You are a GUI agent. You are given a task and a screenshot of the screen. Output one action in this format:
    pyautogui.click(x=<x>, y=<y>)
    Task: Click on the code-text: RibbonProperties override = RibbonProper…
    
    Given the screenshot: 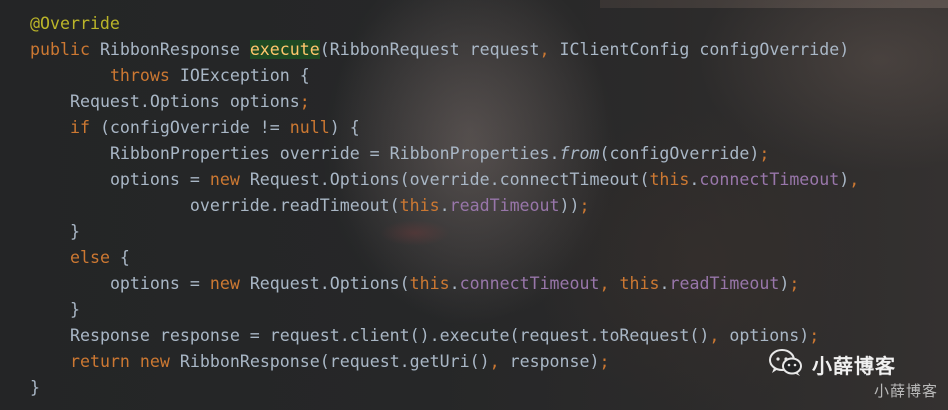 What is the action you would take?
    pyautogui.click(x=334, y=153)
    